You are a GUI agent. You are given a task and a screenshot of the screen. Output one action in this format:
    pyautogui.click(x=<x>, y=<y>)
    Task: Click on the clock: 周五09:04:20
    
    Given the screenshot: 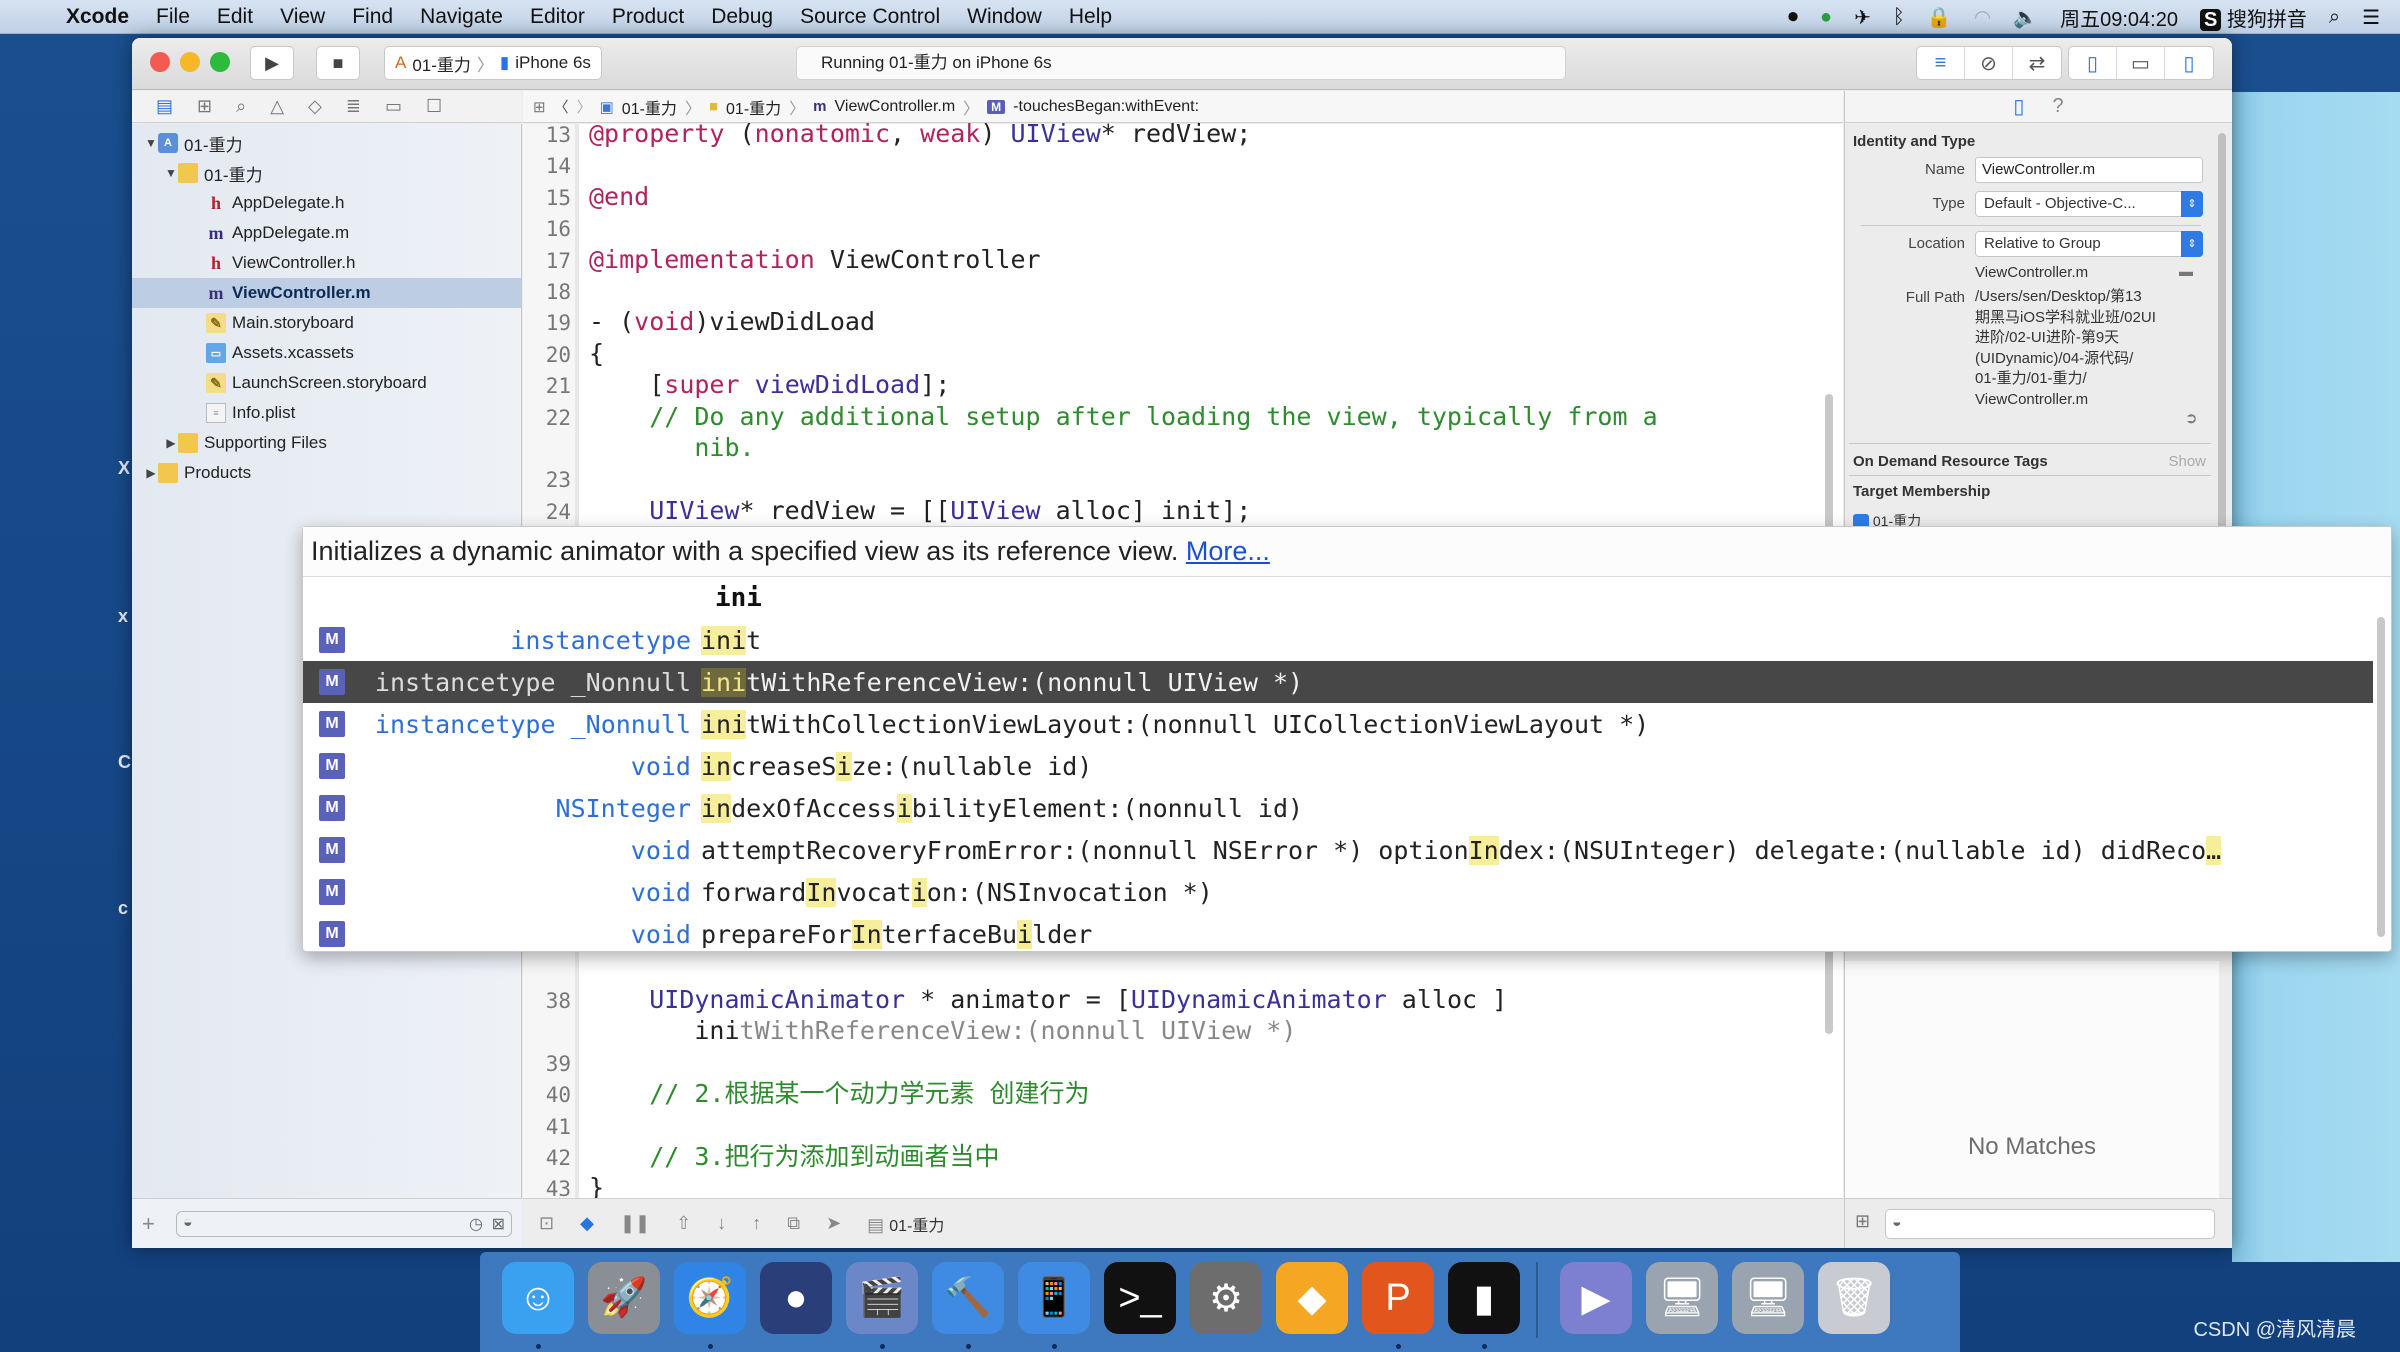 What is the action you would take?
    pyautogui.click(x=2119, y=17)
    